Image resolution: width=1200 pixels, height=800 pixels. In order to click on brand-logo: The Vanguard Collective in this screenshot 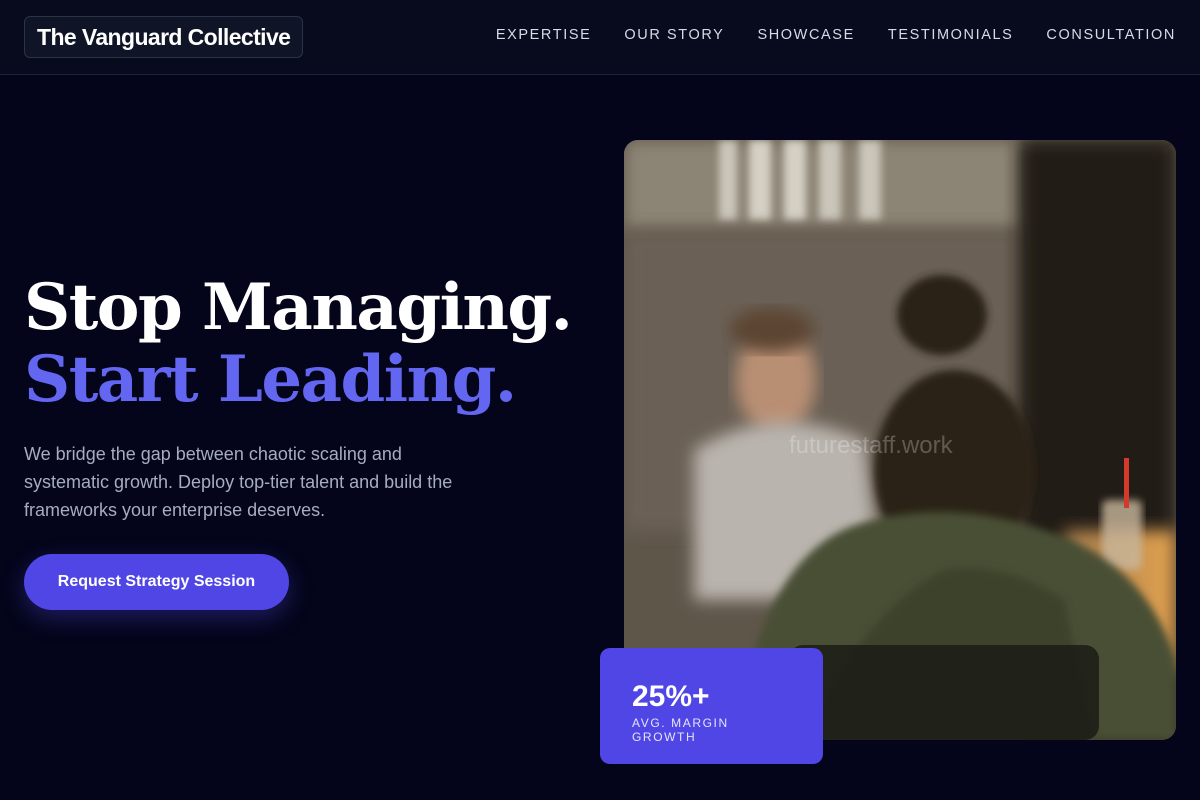, I will do `click(164, 37)`.